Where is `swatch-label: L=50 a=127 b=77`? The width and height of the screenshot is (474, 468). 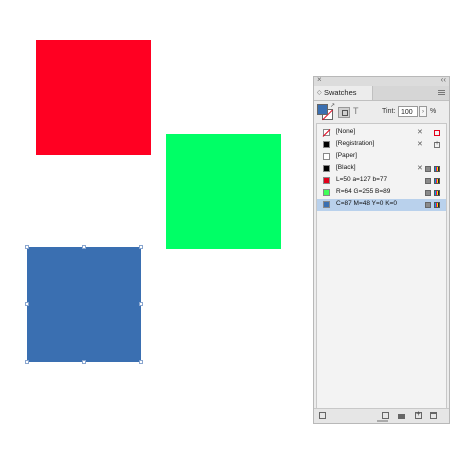
swatch-label: L=50 a=127 b=77 is located at coordinates (362, 179).